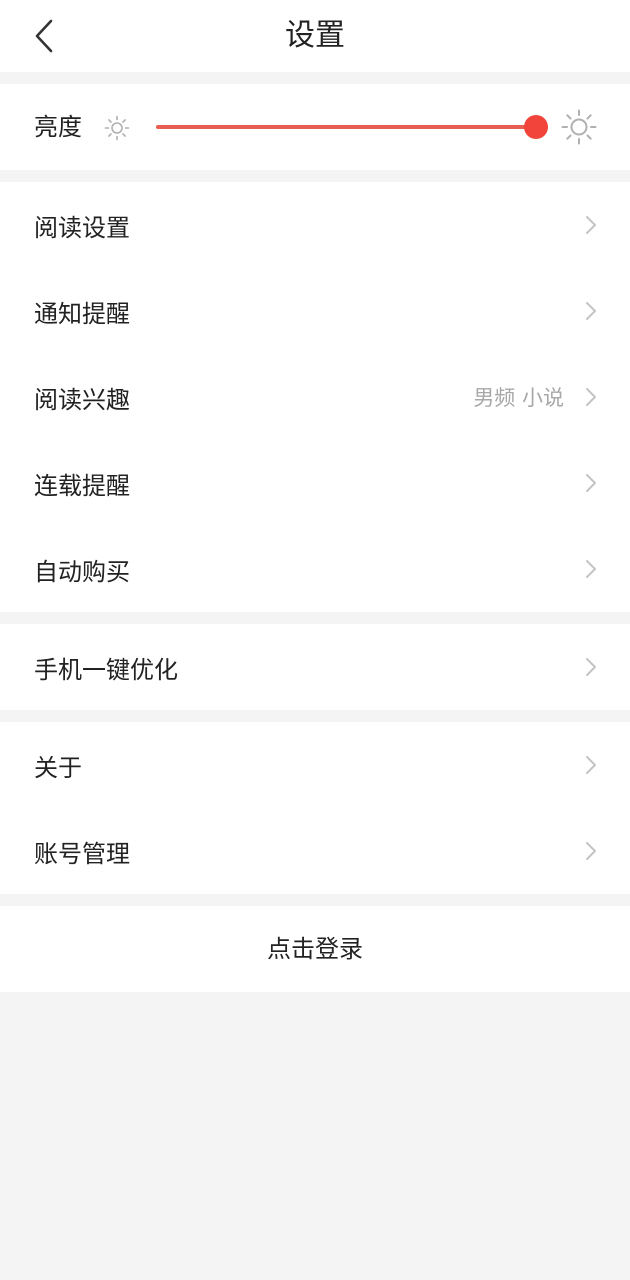 The height and width of the screenshot is (1280, 630). I want to click on slider-thumb, so click(536, 127).